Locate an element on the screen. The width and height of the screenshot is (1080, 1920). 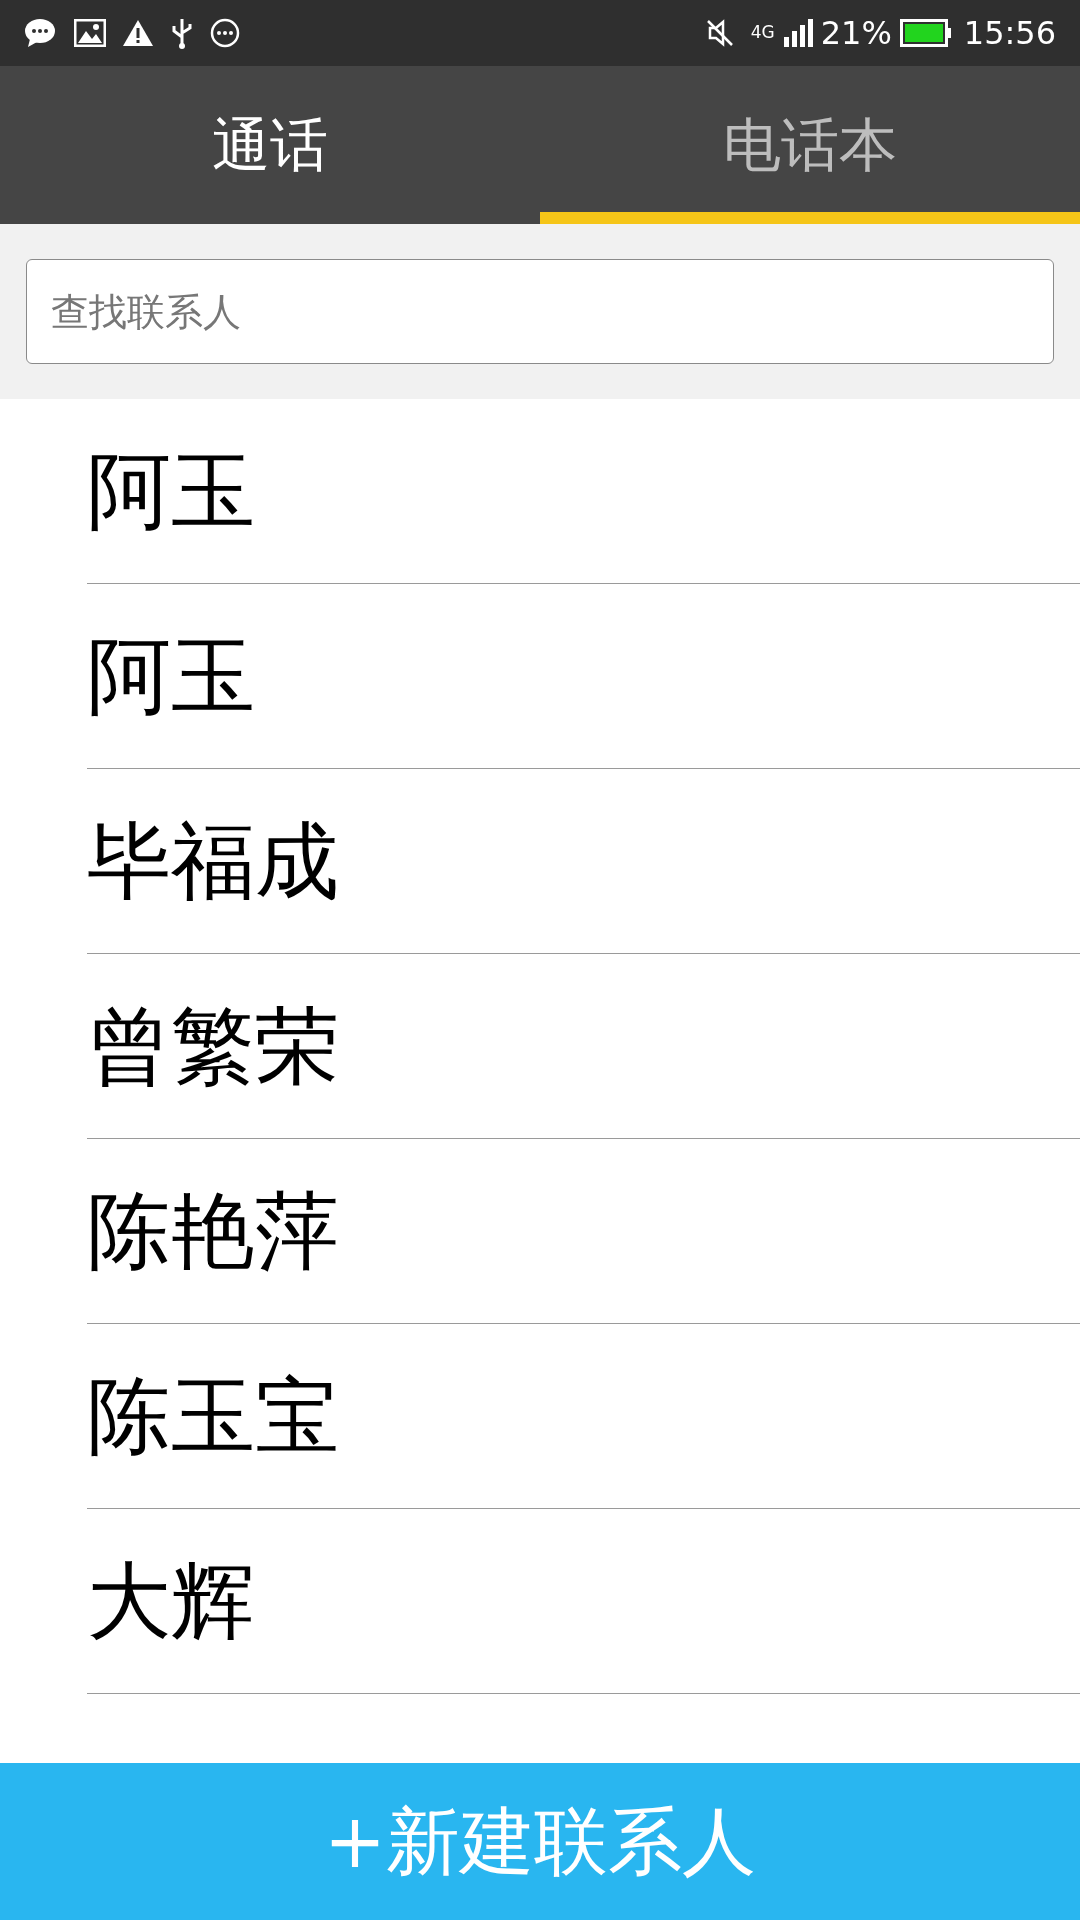
clock: 15:56 is located at coordinates (1009, 33).